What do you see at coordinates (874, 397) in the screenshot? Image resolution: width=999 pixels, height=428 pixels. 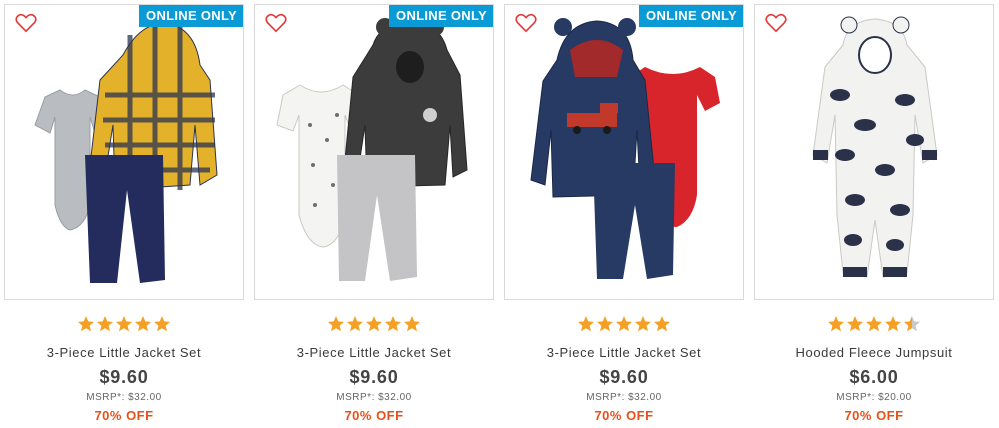 I see `product-msrp: MSRP*: $20.00` at bounding box center [874, 397].